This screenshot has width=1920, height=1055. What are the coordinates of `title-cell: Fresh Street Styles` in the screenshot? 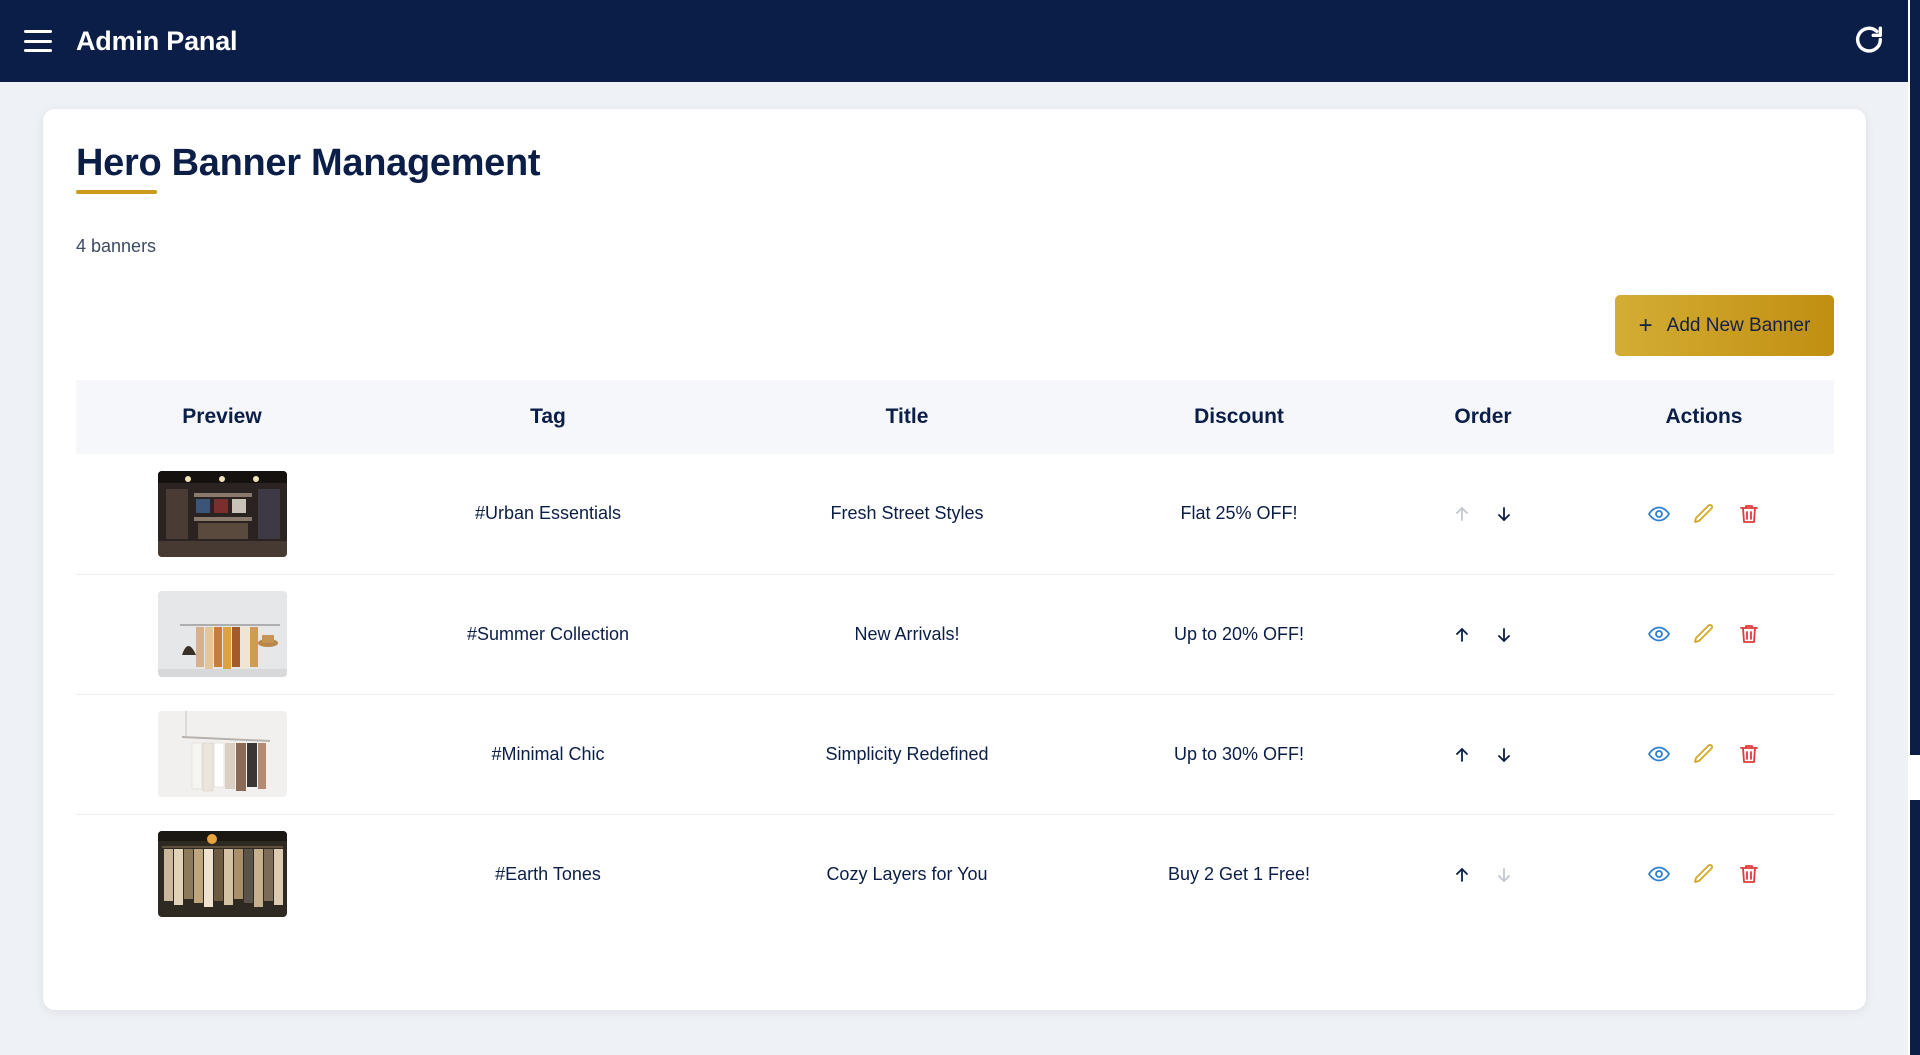 It's located at (907, 514).